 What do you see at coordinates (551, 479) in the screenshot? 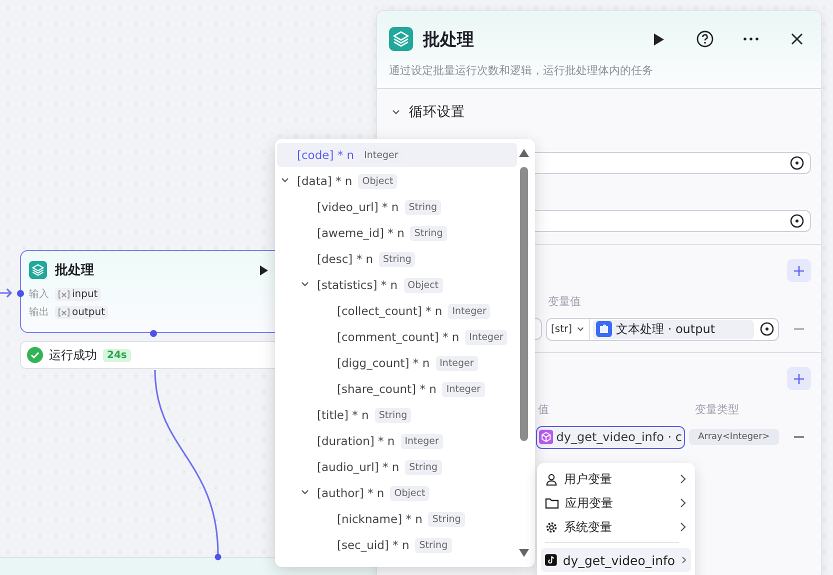
I see `user-icon` at bounding box center [551, 479].